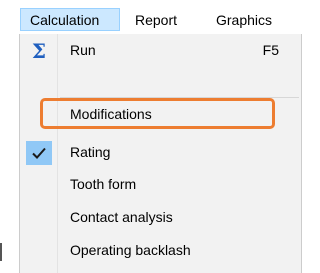 The height and width of the screenshot is (273, 320). What do you see at coordinates (65, 20) in the screenshot?
I see `menu-calculation-label: Calculation` at bounding box center [65, 20].